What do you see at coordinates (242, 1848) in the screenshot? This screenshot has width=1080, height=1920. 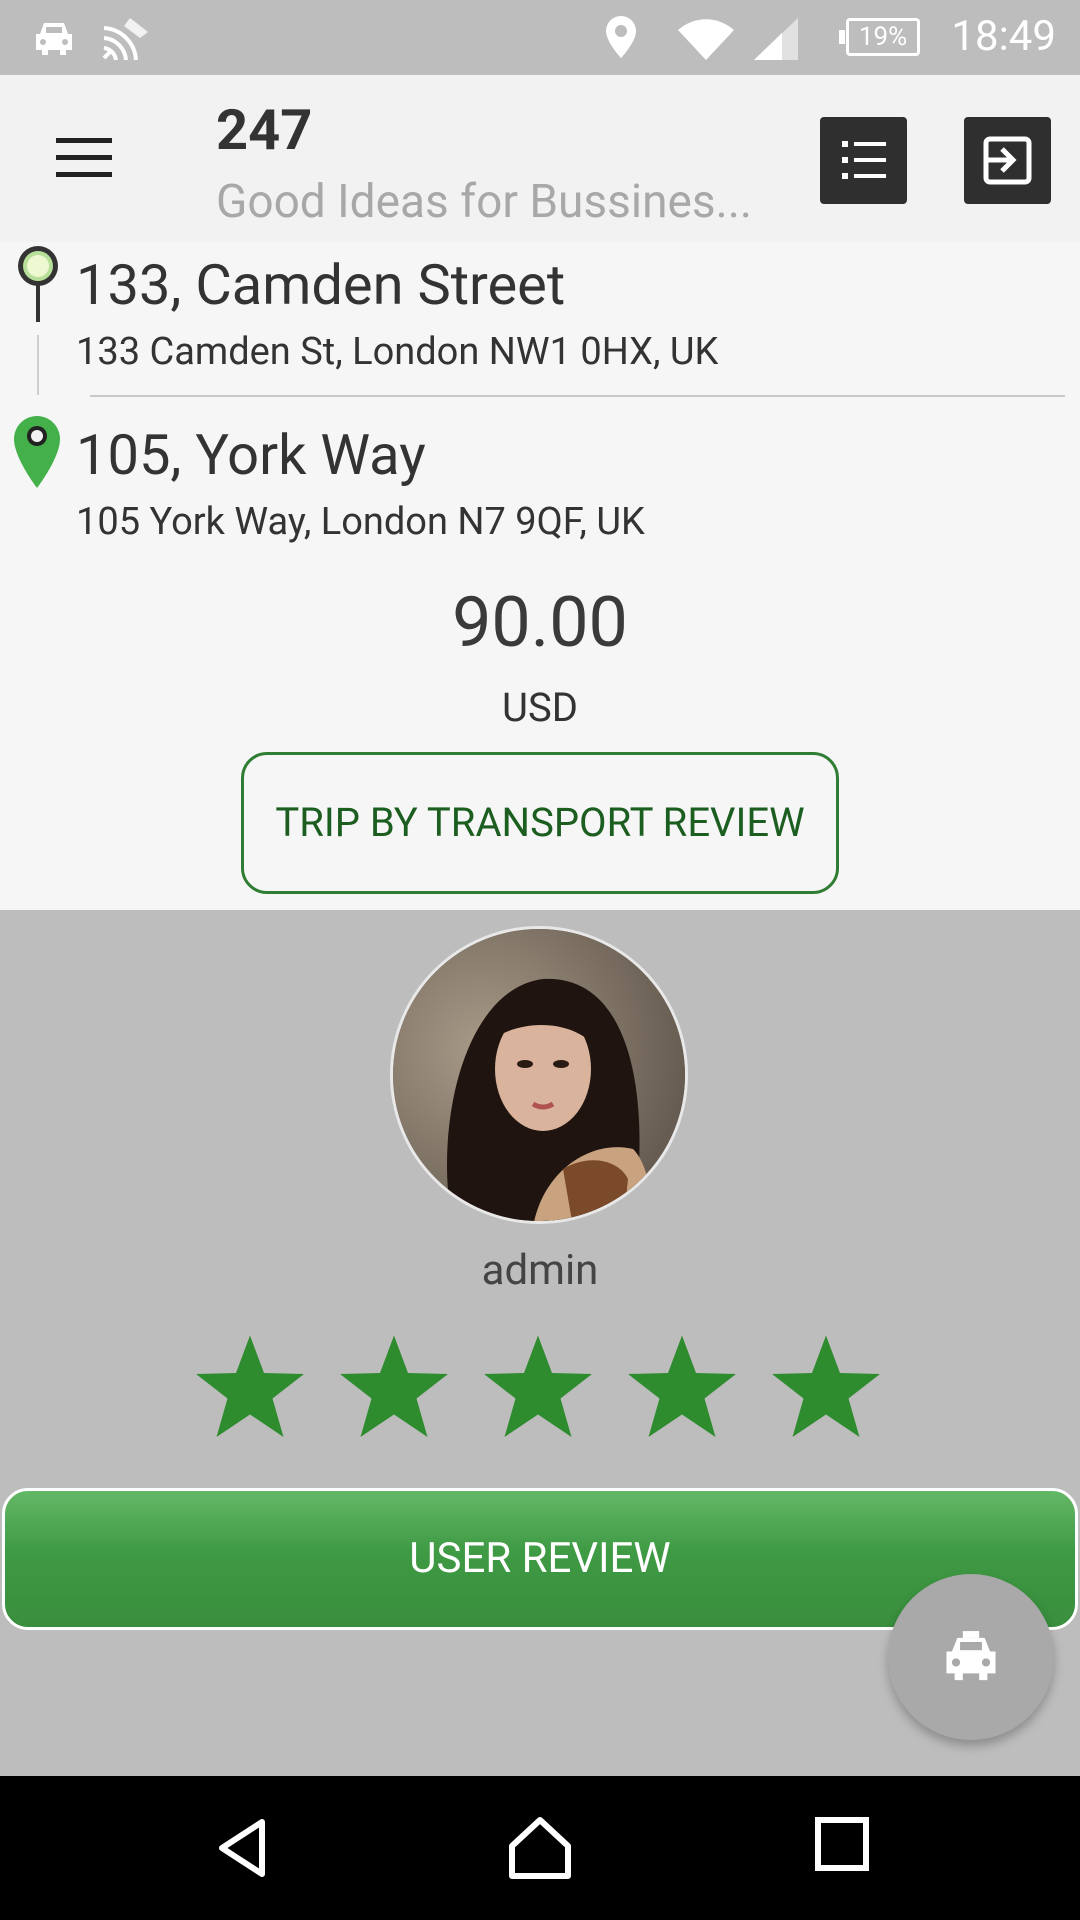 I see `back-icon` at bounding box center [242, 1848].